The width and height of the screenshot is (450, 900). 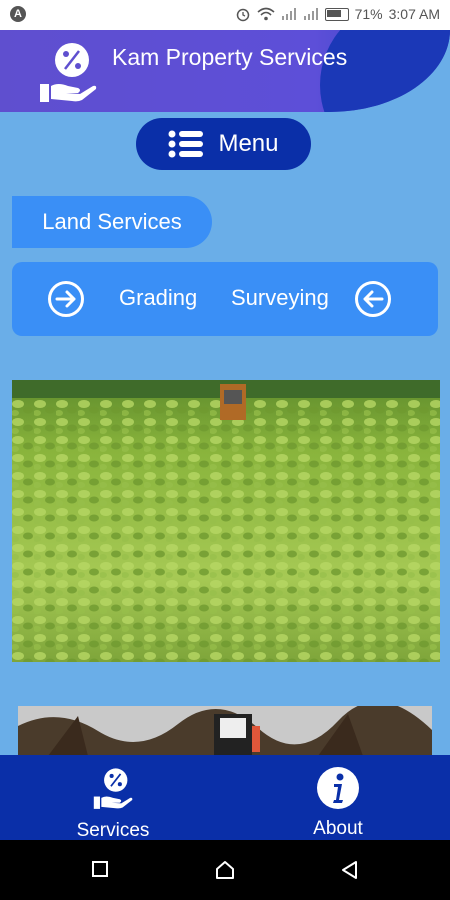 I want to click on nav-services-label: Services, so click(x=113, y=830).